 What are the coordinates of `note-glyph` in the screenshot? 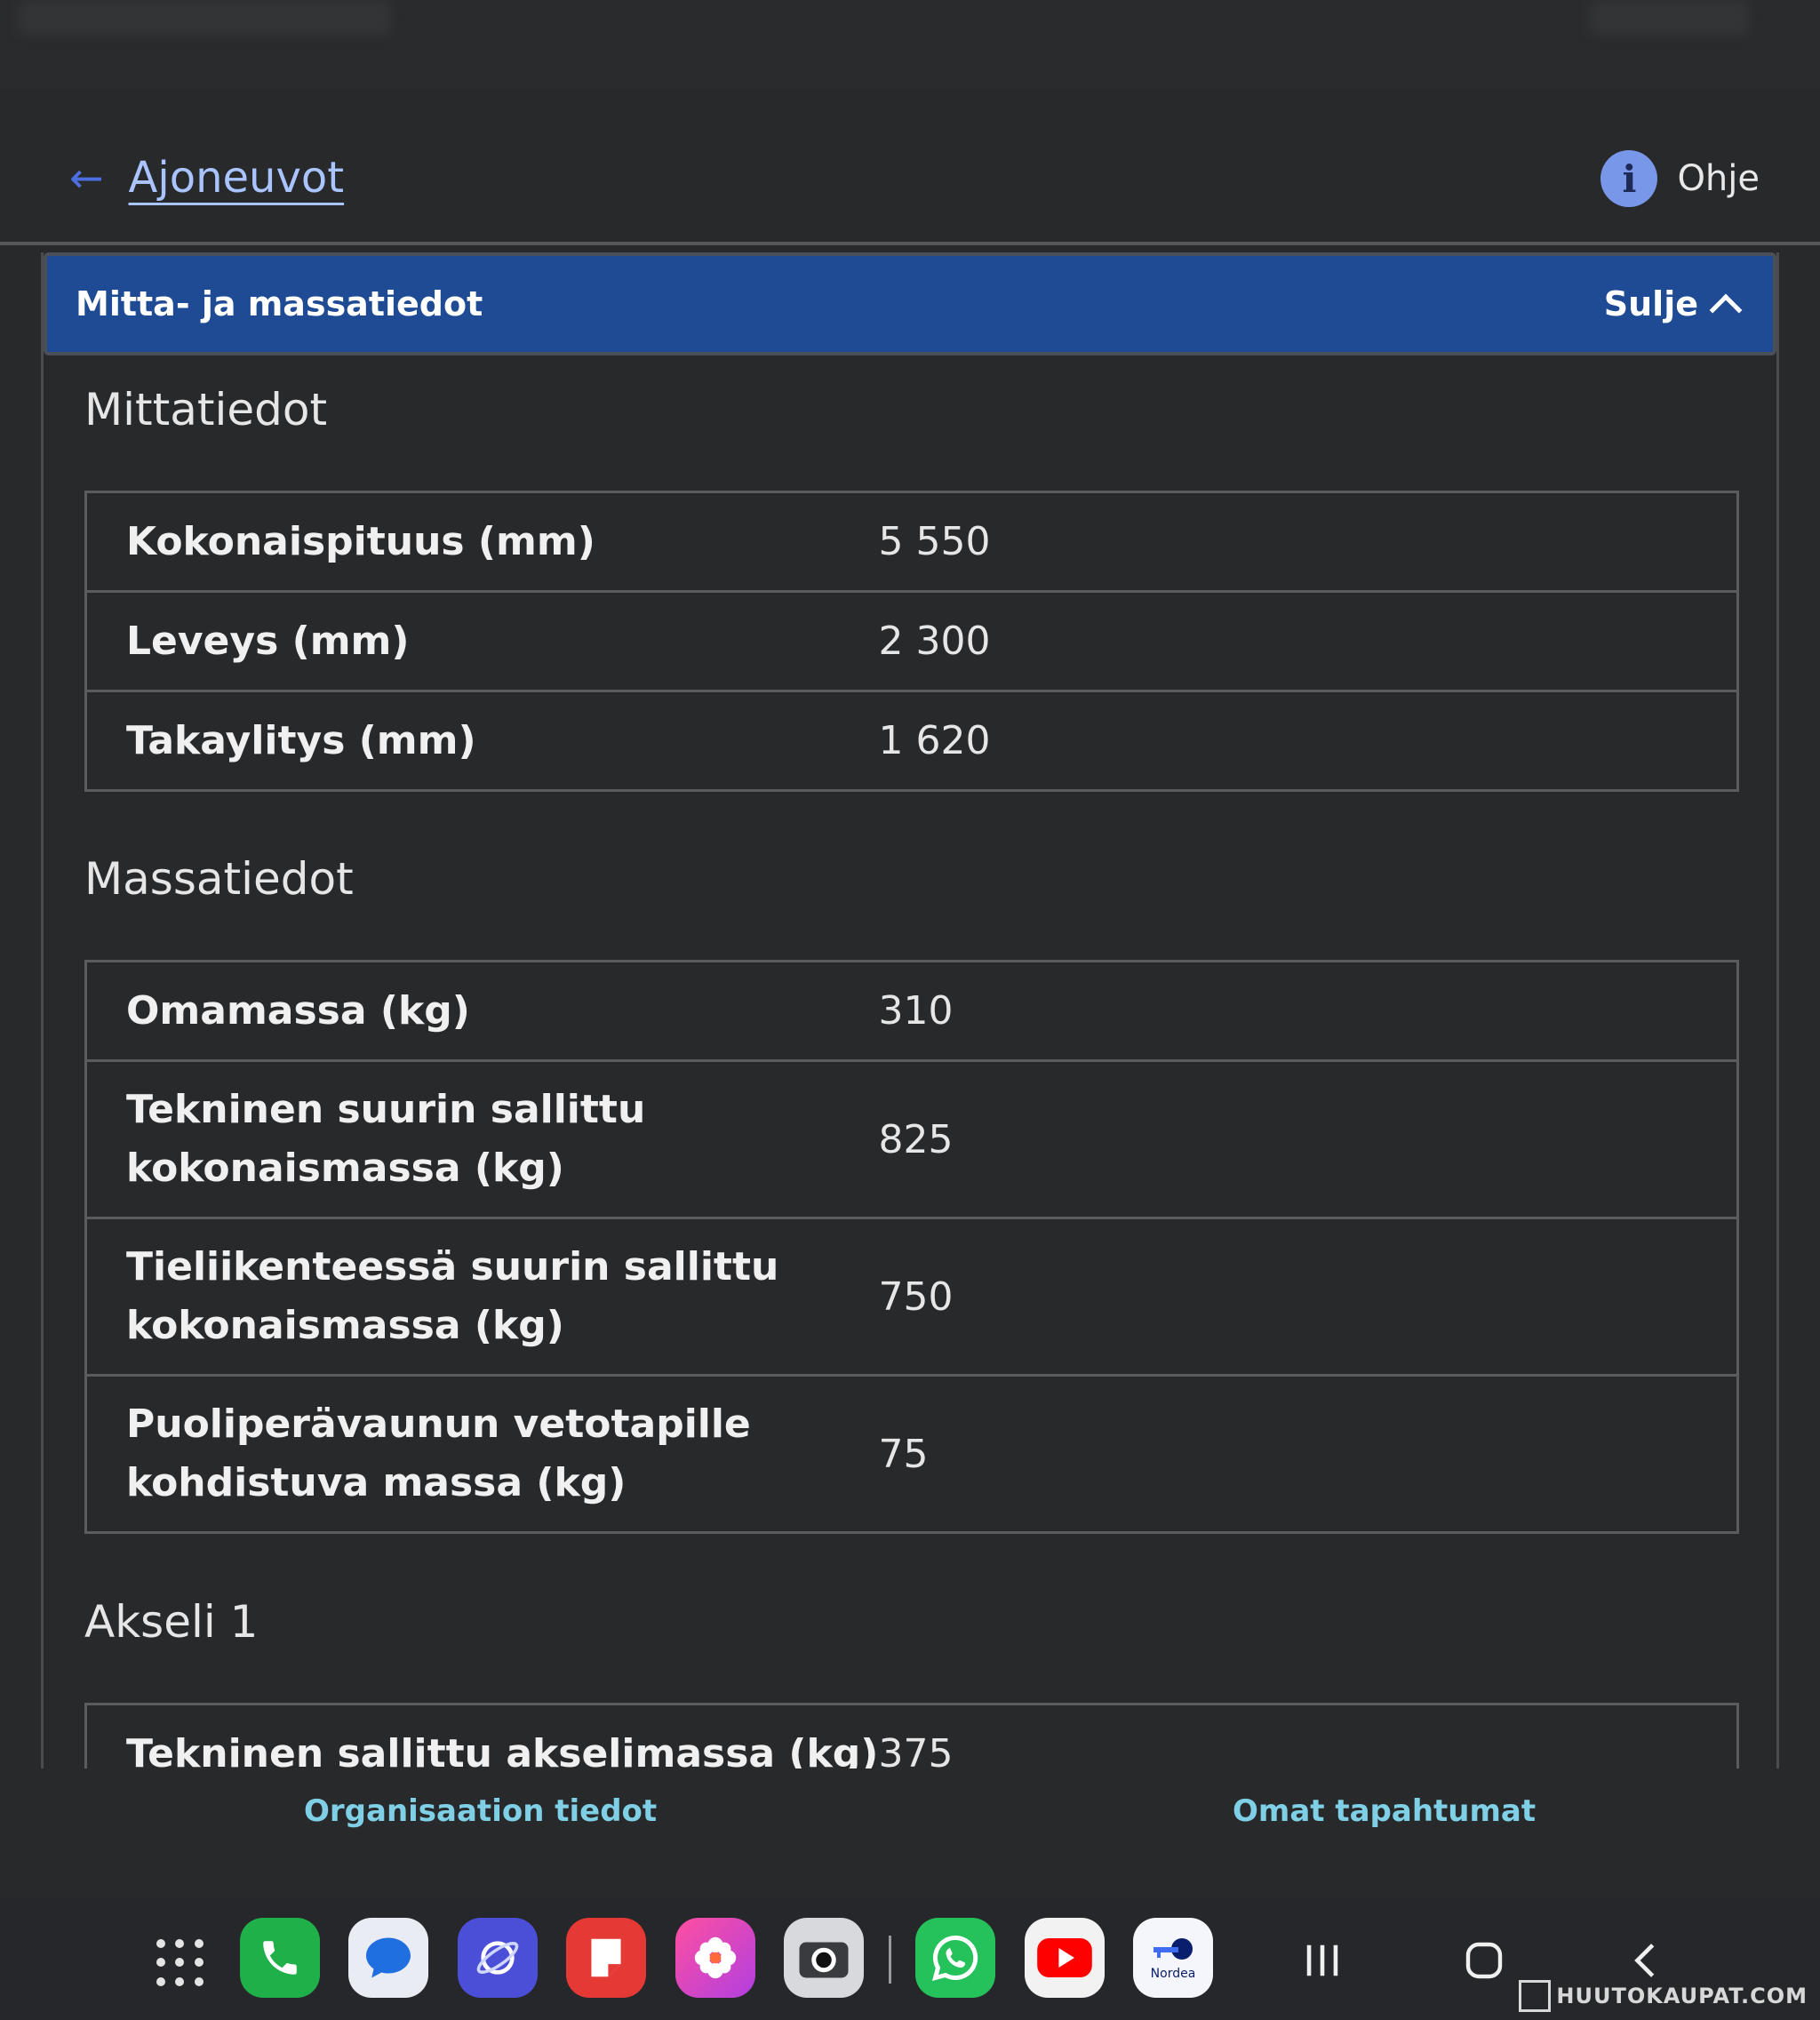 It's located at (606, 1957).